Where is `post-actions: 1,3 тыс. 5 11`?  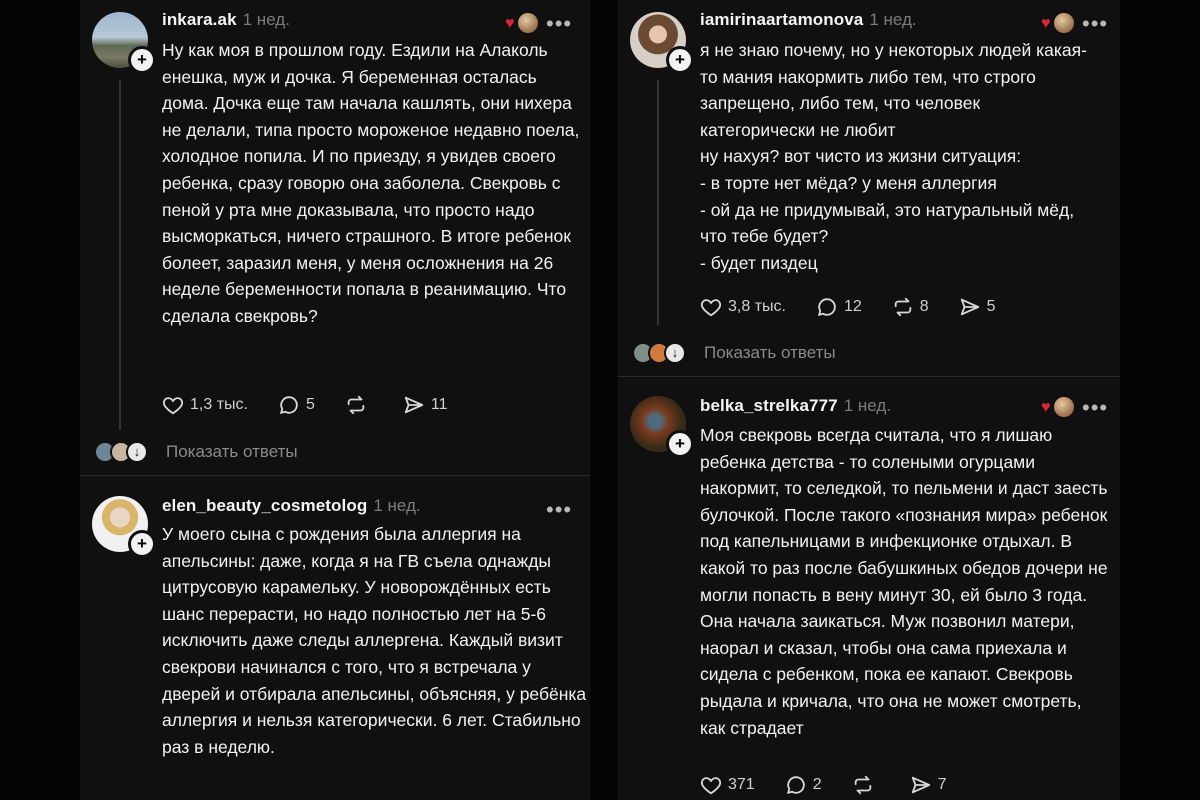
post-actions: 1,3 тыс. 5 11 is located at coordinates (319, 405).